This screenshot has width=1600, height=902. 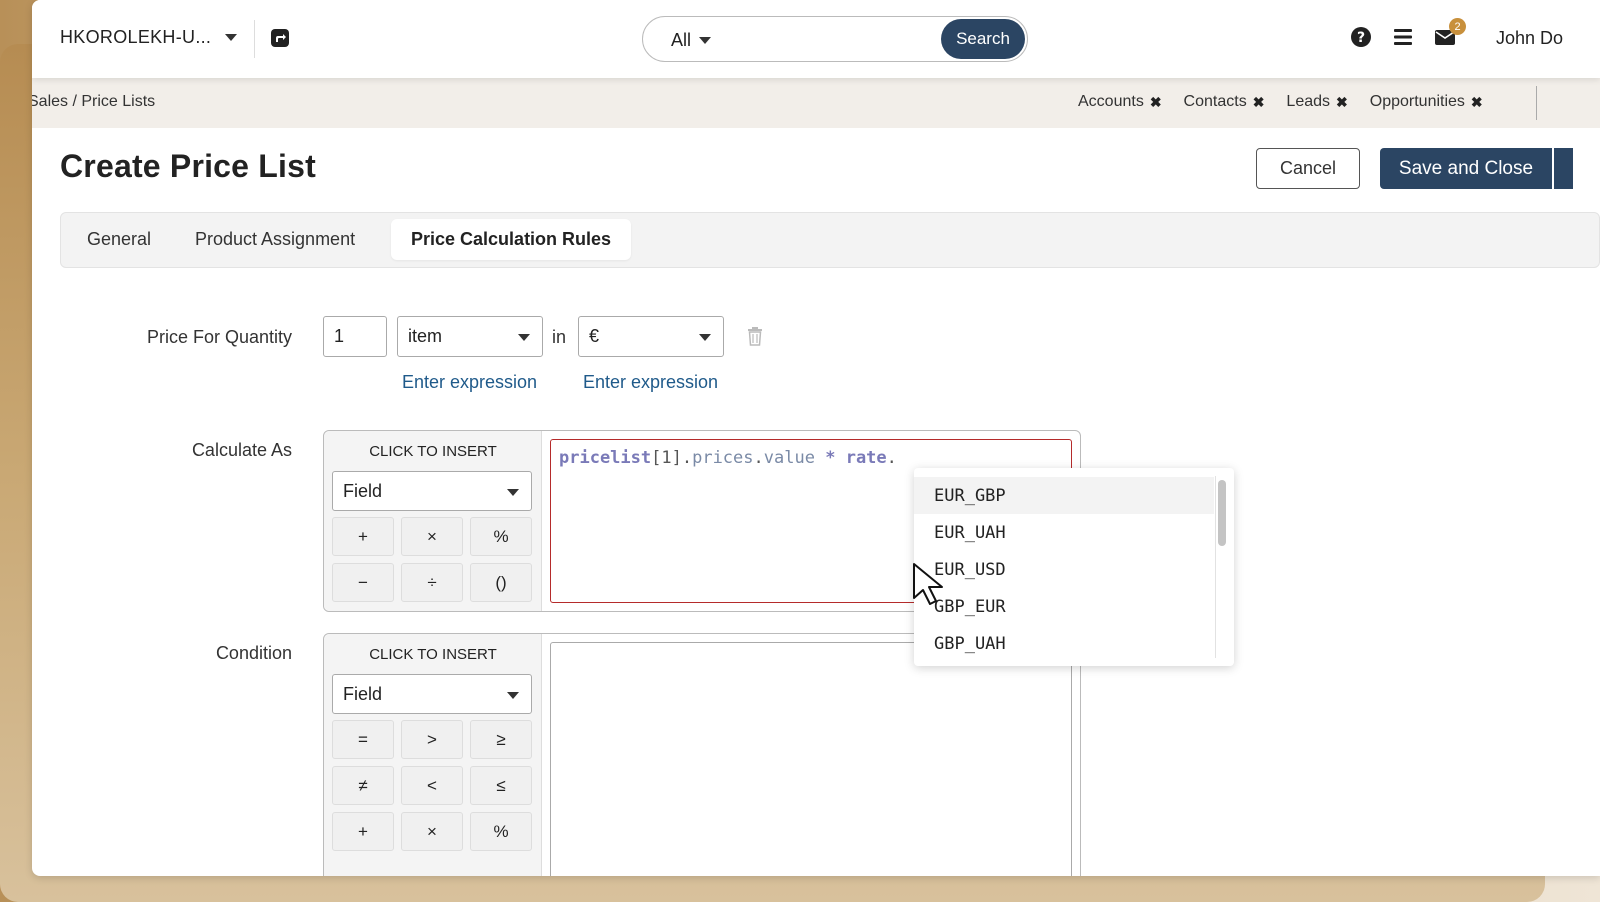 What do you see at coordinates (1529, 38) in the screenshot?
I see `user-menu: John Do` at bounding box center [1529, 38].